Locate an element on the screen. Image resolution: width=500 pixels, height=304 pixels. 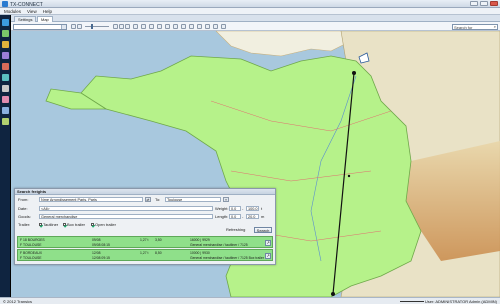
info-icon is located at coordinates (223, 26).